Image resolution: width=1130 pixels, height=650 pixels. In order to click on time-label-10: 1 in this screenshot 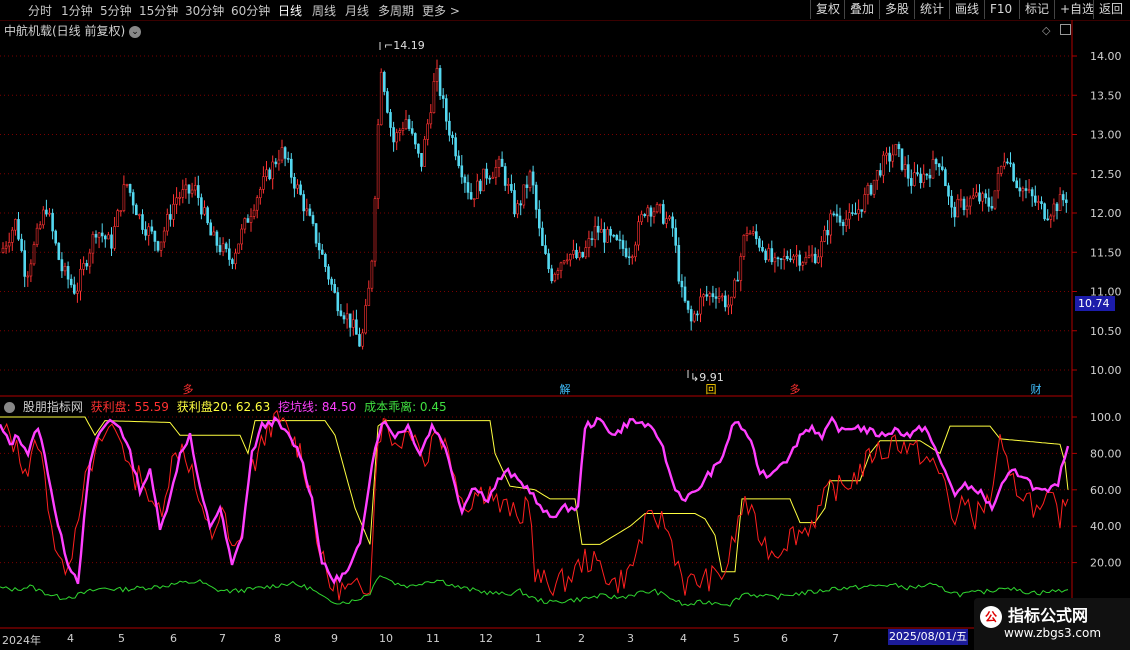, I will do `click(538, 638)`.